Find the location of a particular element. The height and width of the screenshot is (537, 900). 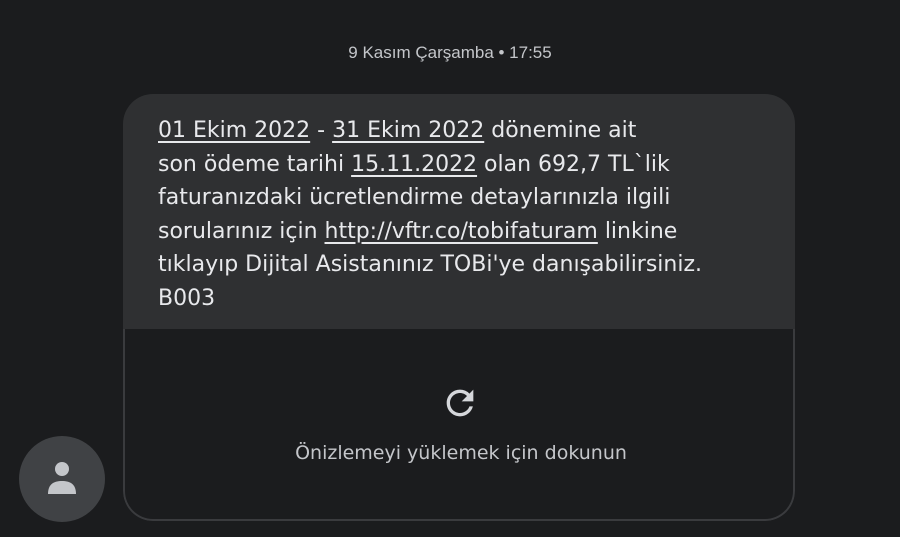

message-text-segment: B003 is located at coordinates (187, 298).